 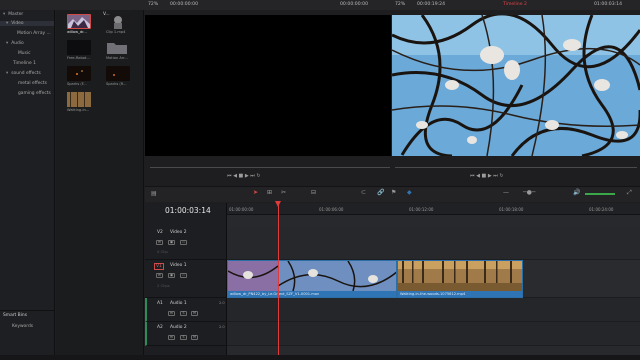 I want to click on timeline-viewer-timecode: 00:00:19:24, so click(x=431, y=4).